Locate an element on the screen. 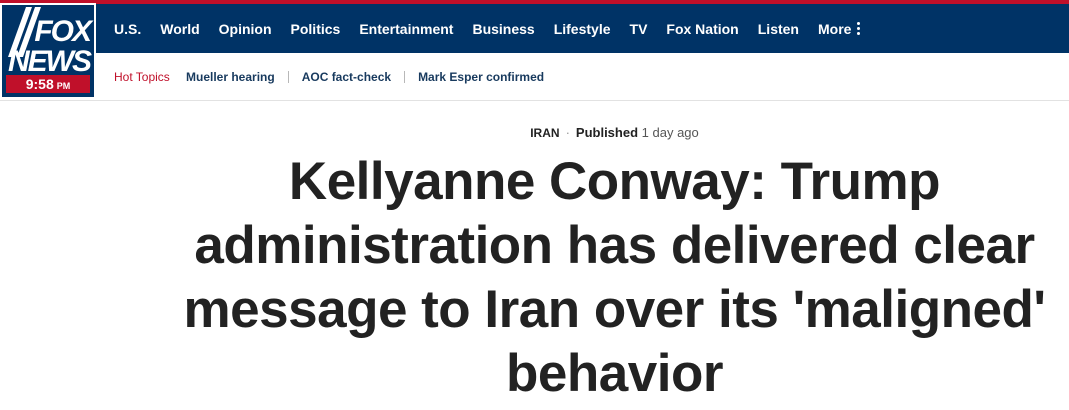 The image size is (1069, 410). article-eyebrow: IRAN · Published 1 day ago is located at coordinates (534, 132).